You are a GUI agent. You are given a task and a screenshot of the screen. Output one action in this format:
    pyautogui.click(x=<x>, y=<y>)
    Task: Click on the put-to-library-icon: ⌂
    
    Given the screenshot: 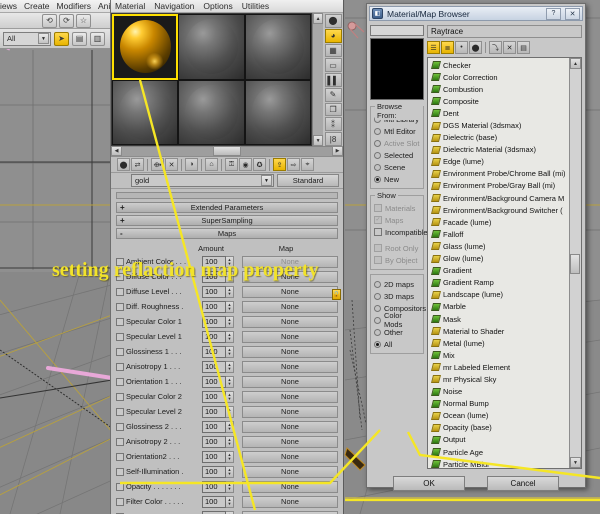 What is the action you would take?
    pyautogui.click(x=211, y=164)
    